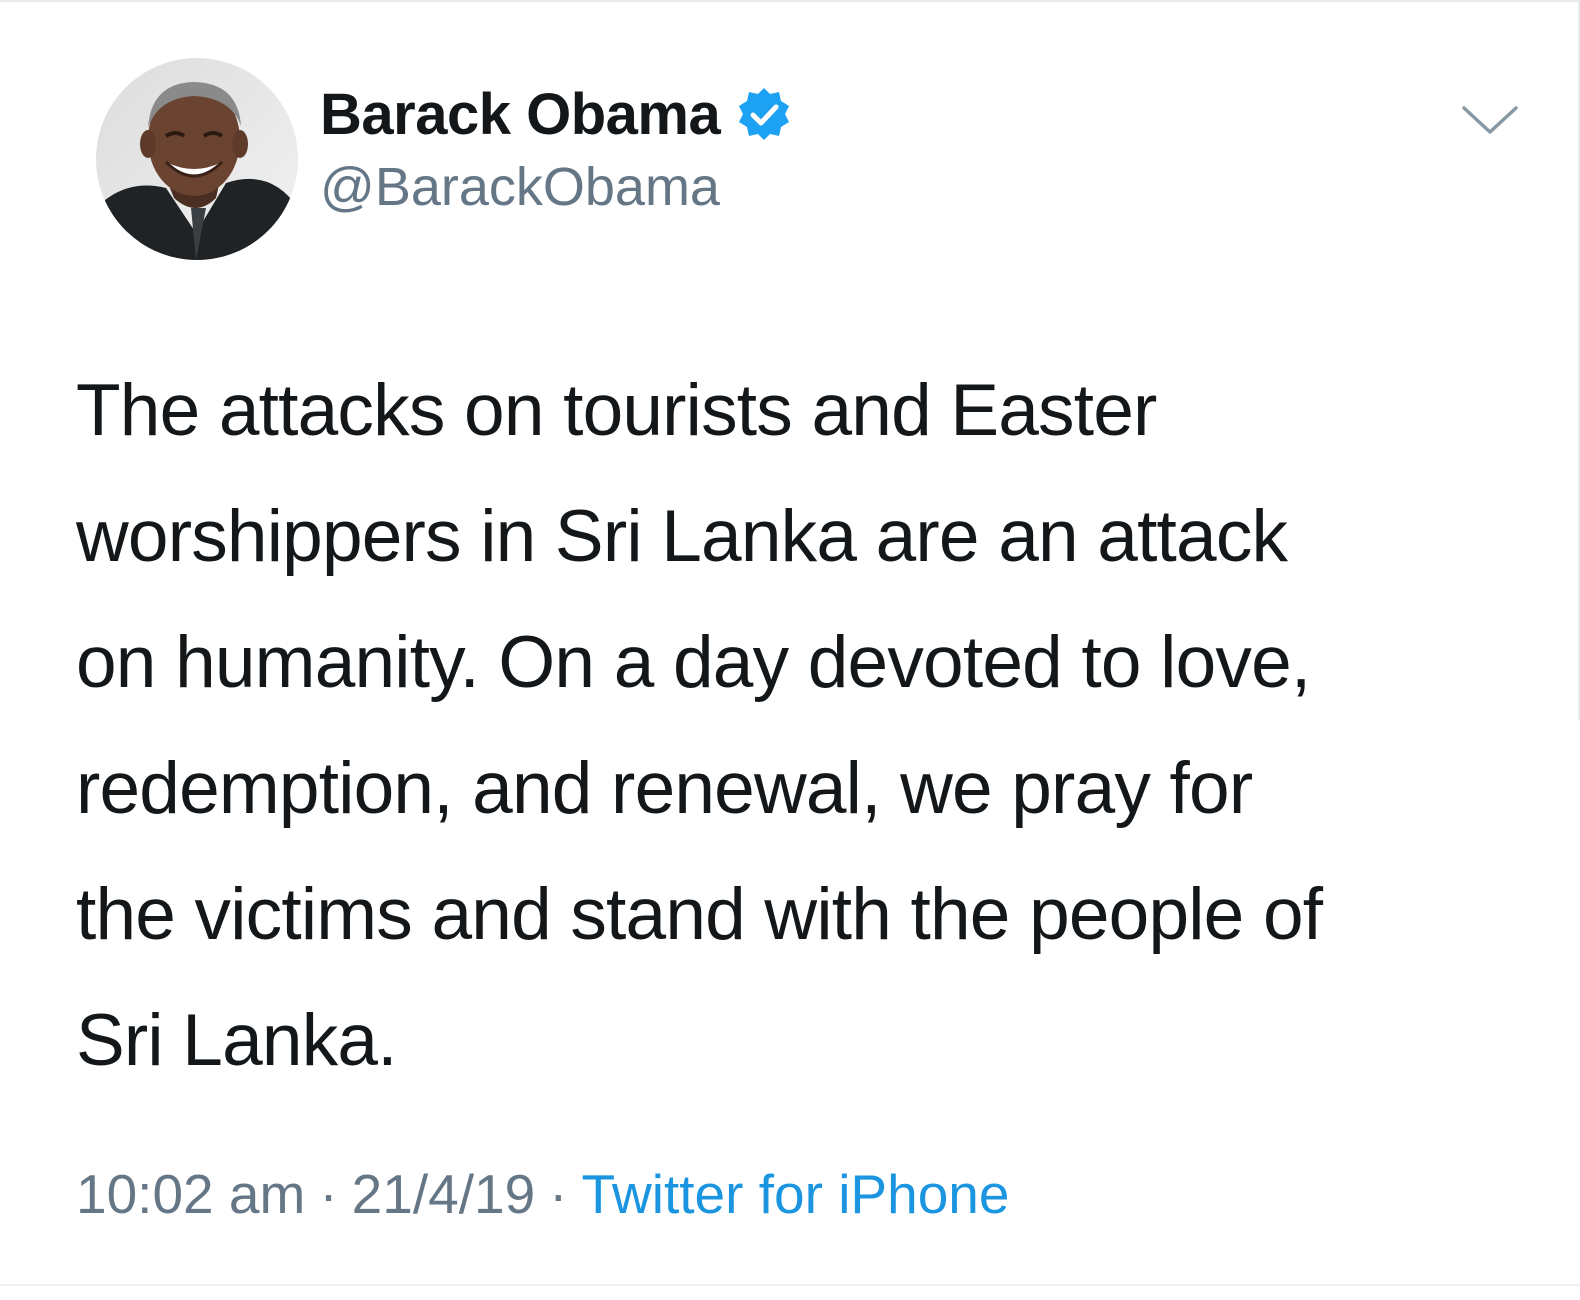 The height and width of the screenshot is (1300, 1580). What do you see at coordinates (190, 1194) in the screenshot?
I see `tweet-time: 10:02 am` at bounding box center [190, 1194].